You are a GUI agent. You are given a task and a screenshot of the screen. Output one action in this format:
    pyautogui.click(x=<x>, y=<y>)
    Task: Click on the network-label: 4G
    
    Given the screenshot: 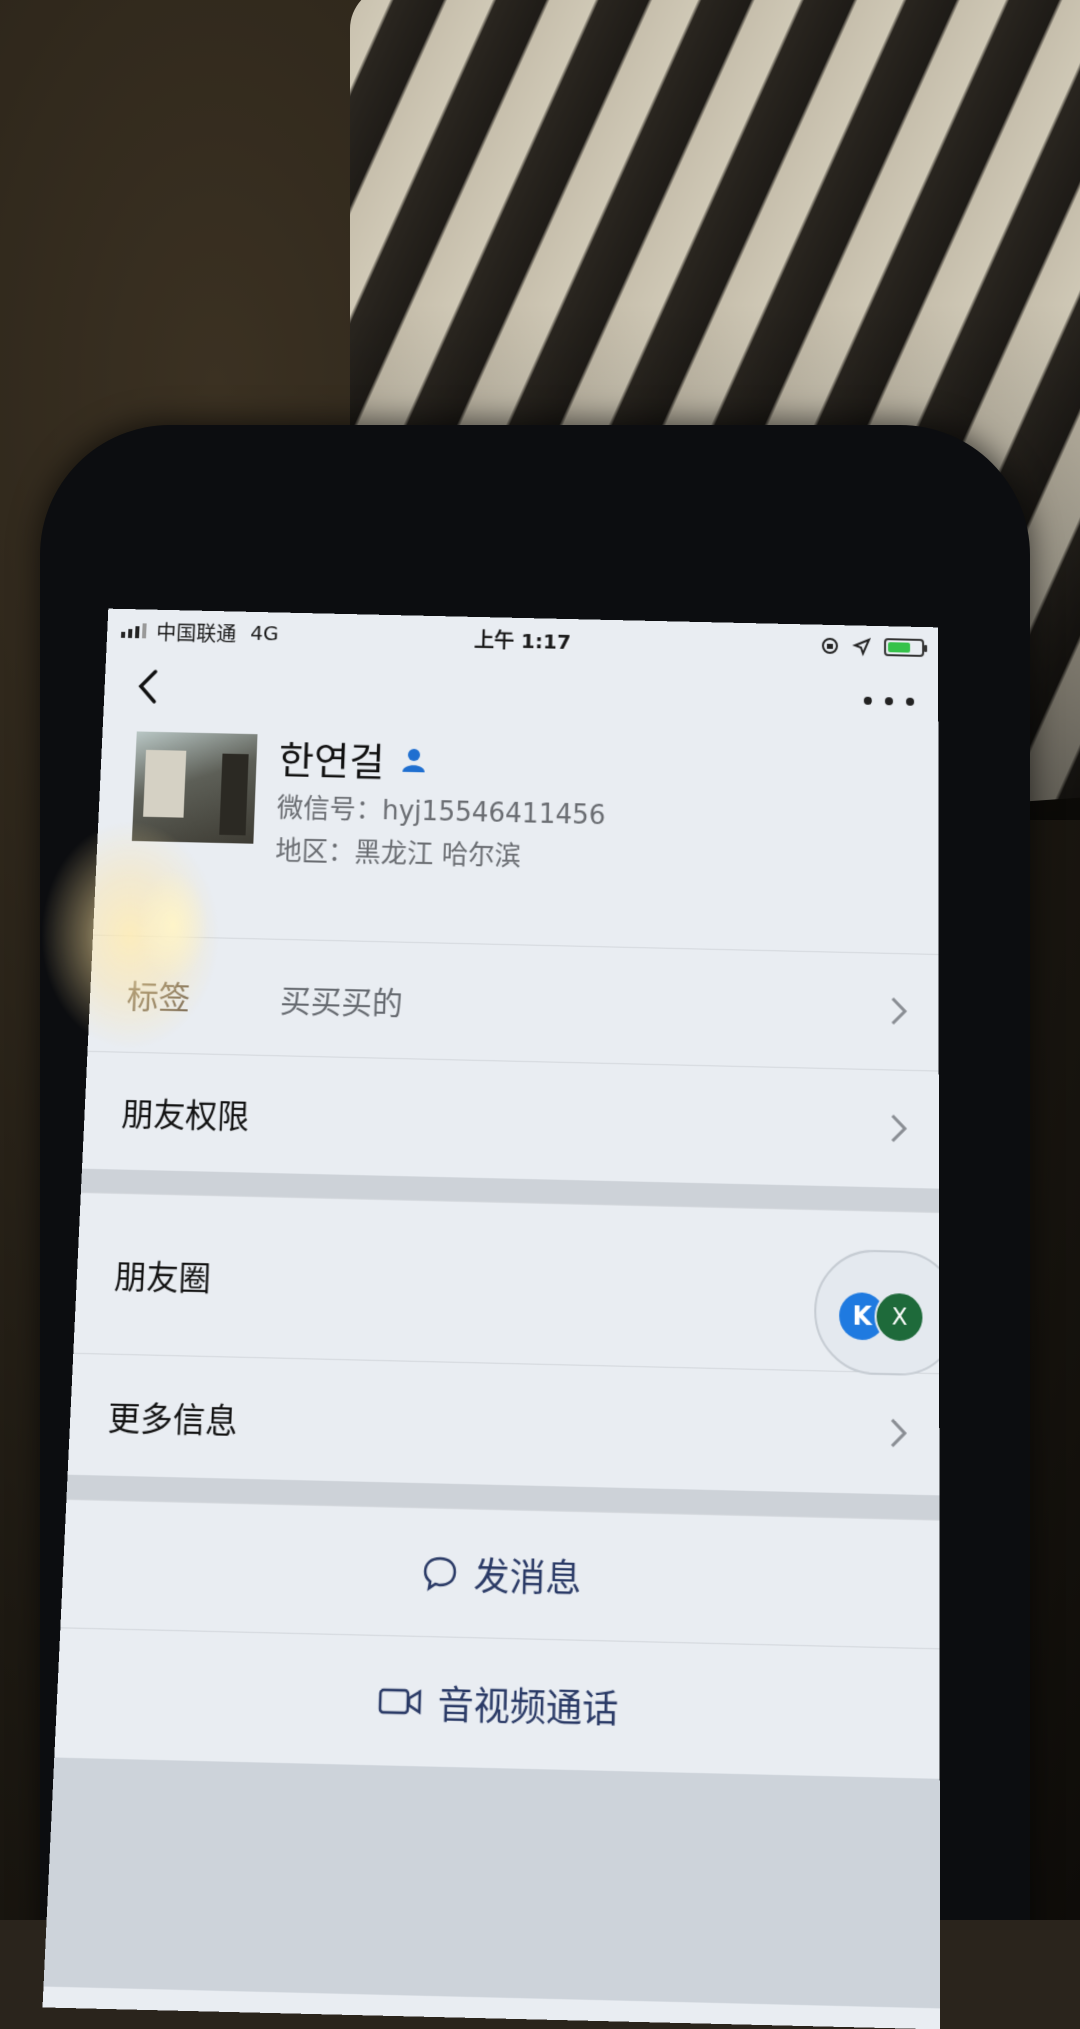 What is the action you would take?
    pyautogui.click(x=264, y=633)
    